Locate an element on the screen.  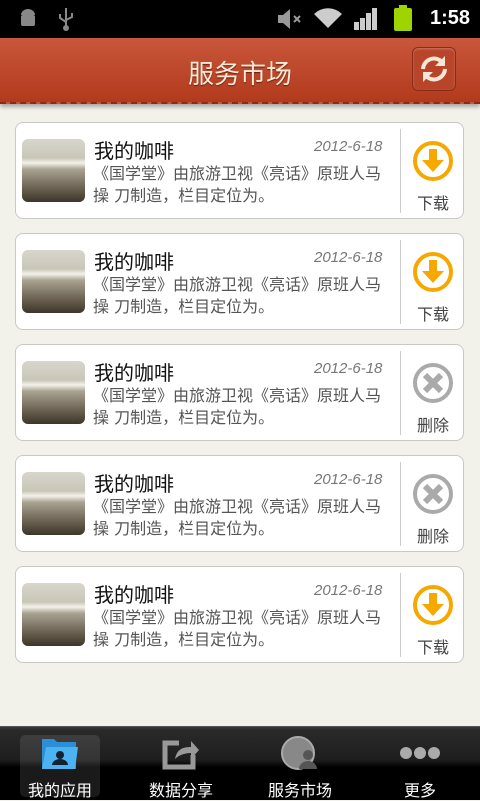
tab-label: 更多 is located at coordinates (419, 790).